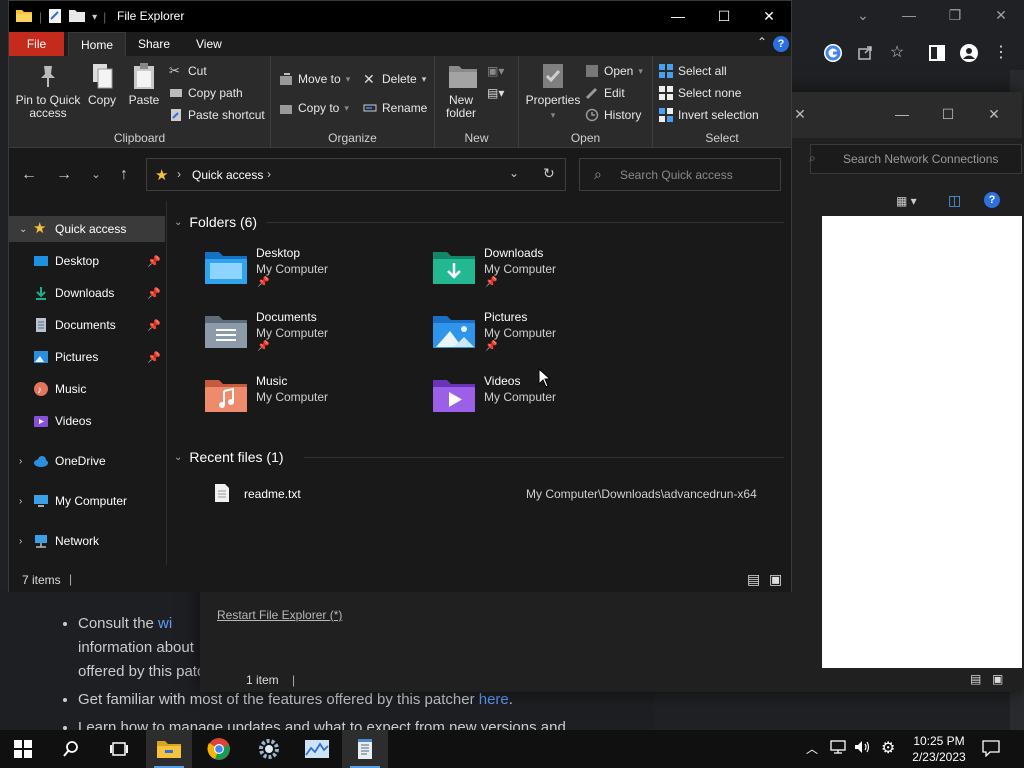 The height and width of the screenshot is (768, 1024). I want to click on forward-arrow-icon: →, so click(64, 175).